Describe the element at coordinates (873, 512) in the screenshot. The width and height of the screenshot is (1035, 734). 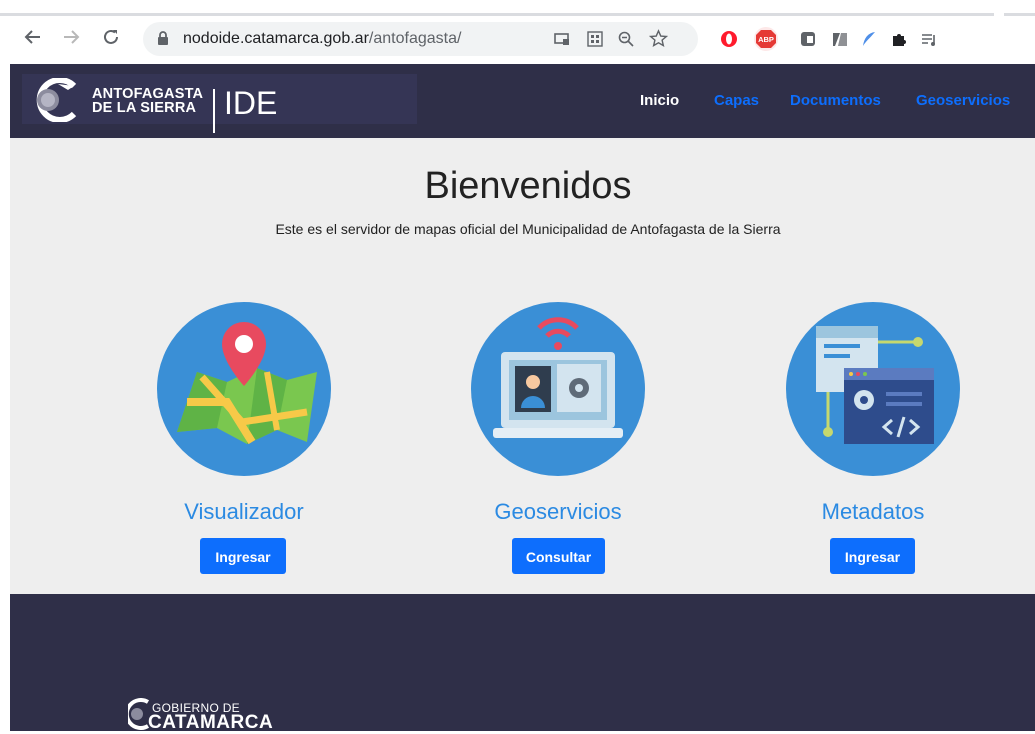
I see `card-title-metadatos: Metadatos` at that location.